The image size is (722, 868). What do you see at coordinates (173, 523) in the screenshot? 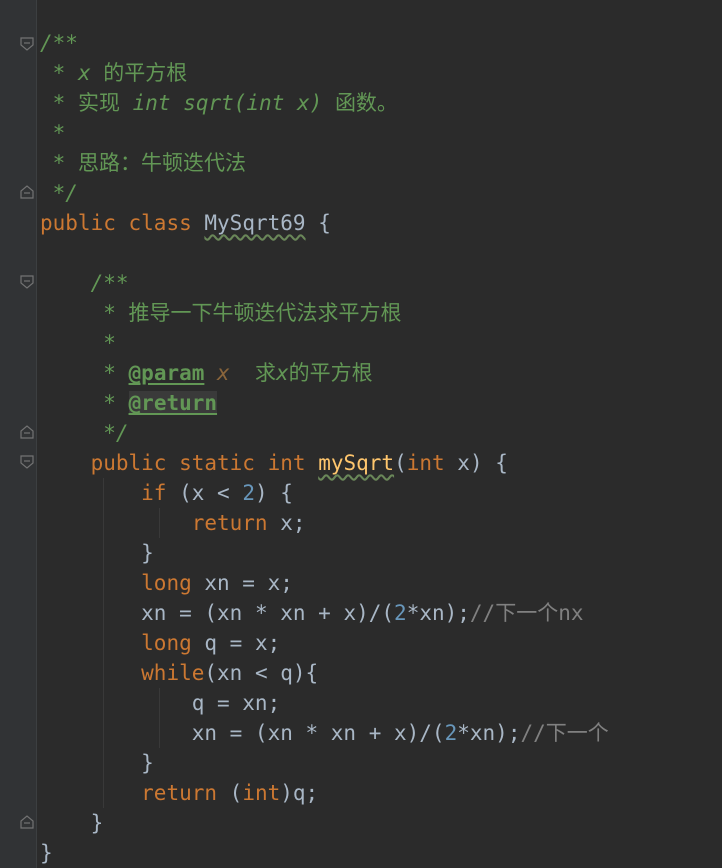
I see `code-line: return x;` at bounding box center [173, 523].